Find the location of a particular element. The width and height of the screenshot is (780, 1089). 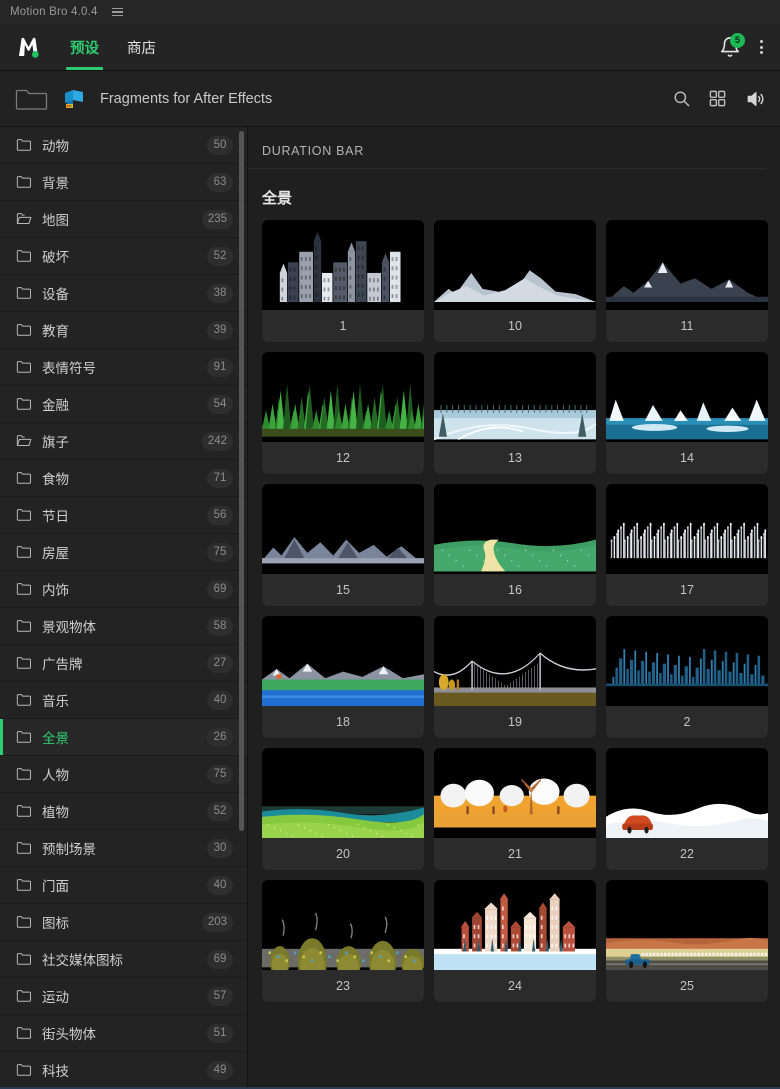

sidebar-item-label: 教育 is located at coordinates (55, 331).